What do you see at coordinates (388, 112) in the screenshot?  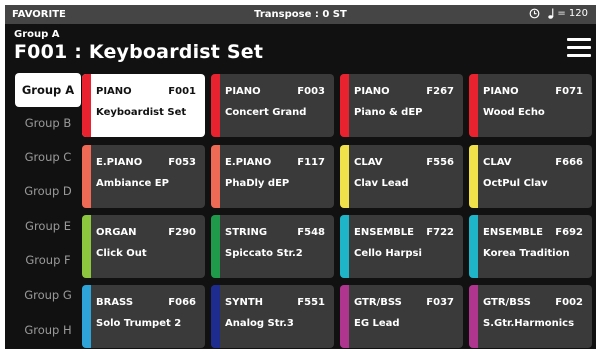 I see `tile-name: Piano & dEP` at bounding box center [388, 112].